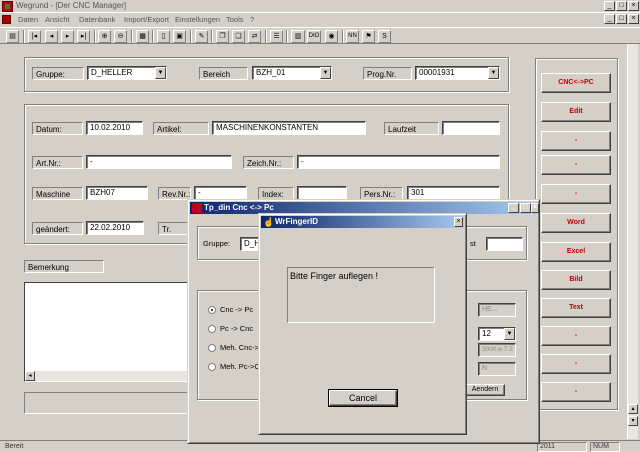 The image size is (640, 452). Describe the element at coordinates (30, 376) in the screenshot. I see `scroll-left-icon: ◂` at that location.